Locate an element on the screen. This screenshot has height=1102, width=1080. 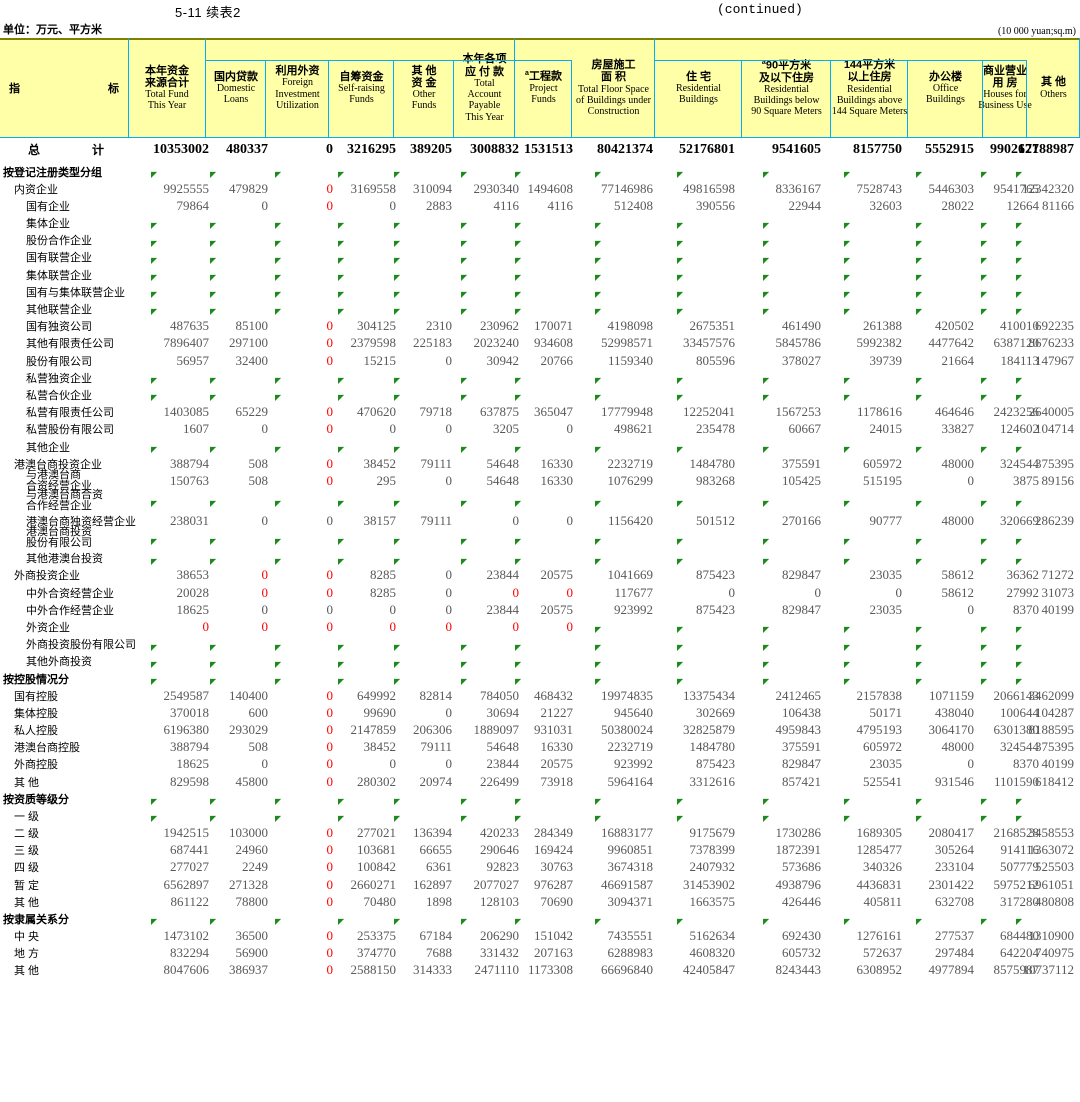
column-header-cn: a工程款 is located at coordinates (543, 76).